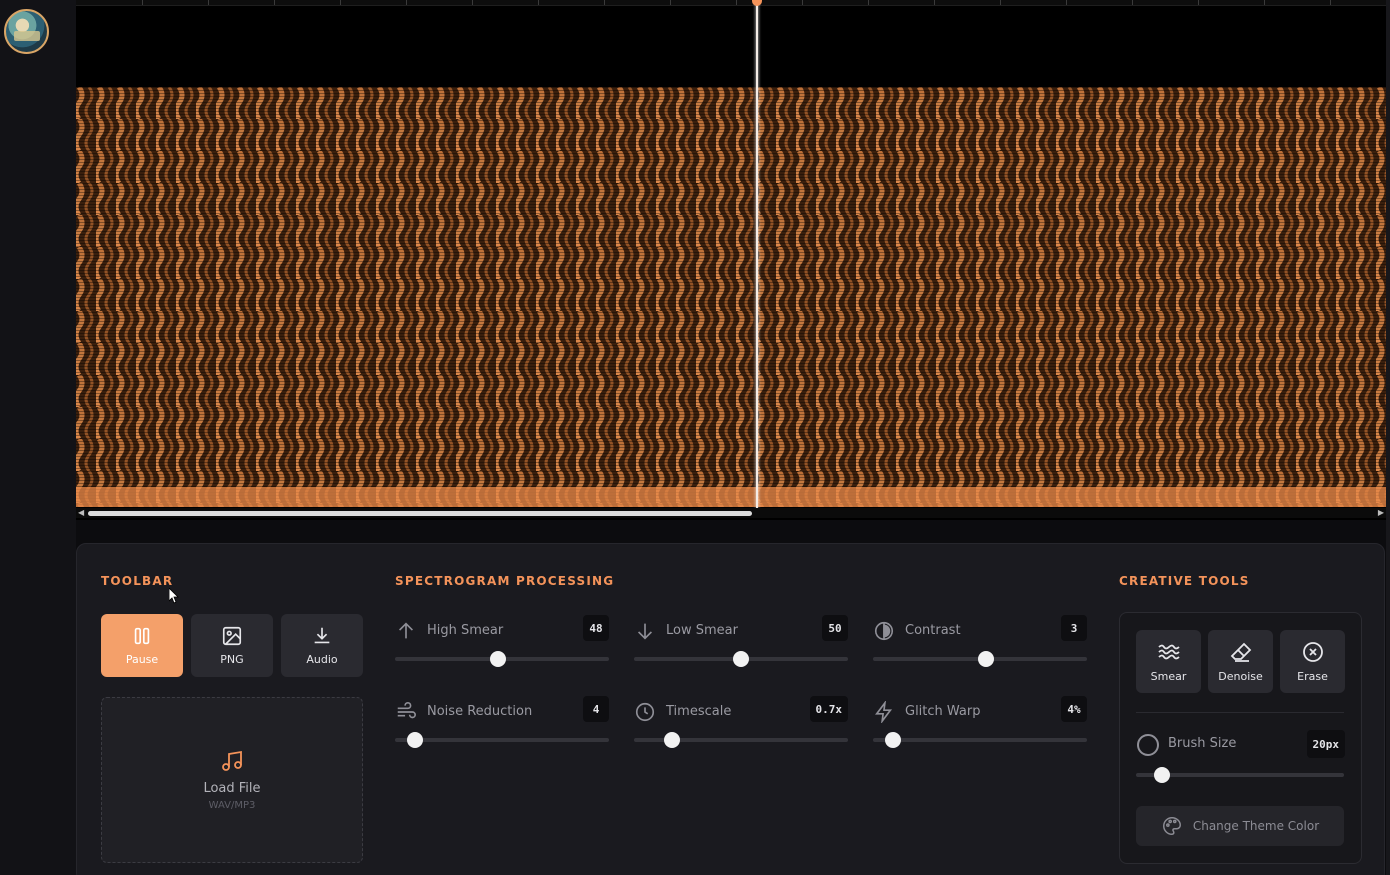  Describe the element at coordinates (232, 760) in the screenshot. I see `music-note-icon` at that location.